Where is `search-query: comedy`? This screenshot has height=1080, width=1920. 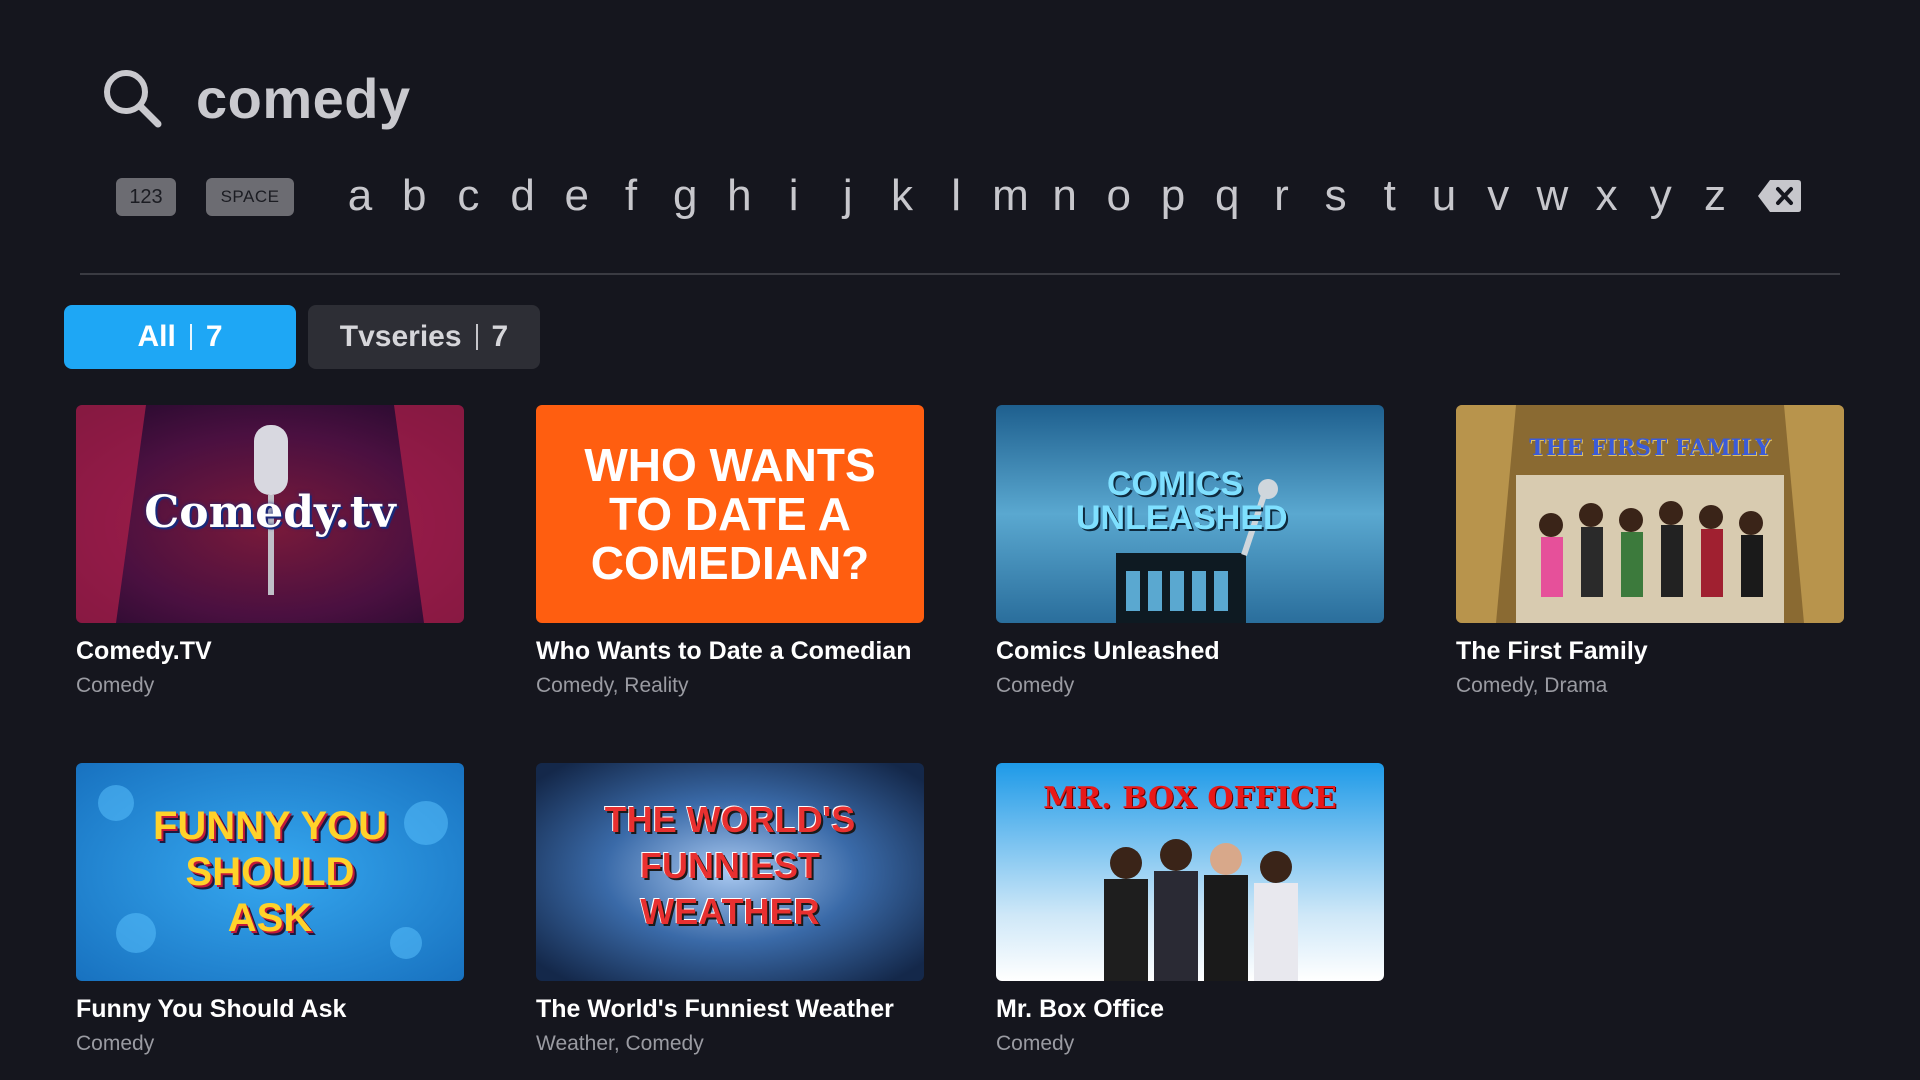
search-query: comedy is located at coordinates (303, 98).